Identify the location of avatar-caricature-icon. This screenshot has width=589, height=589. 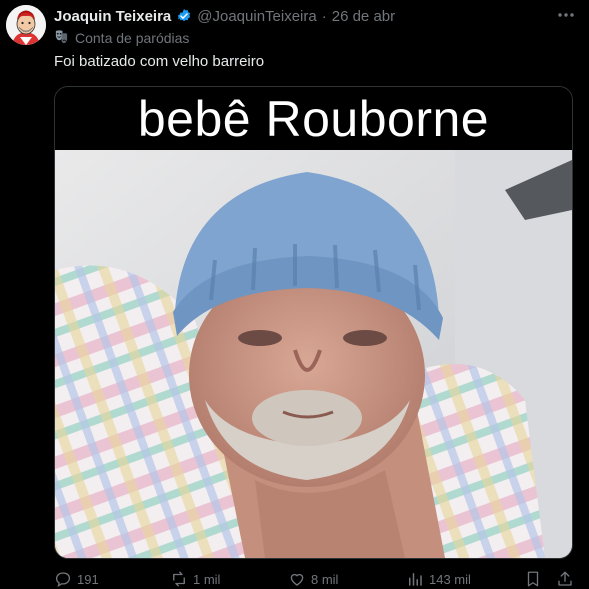
(26, 25).